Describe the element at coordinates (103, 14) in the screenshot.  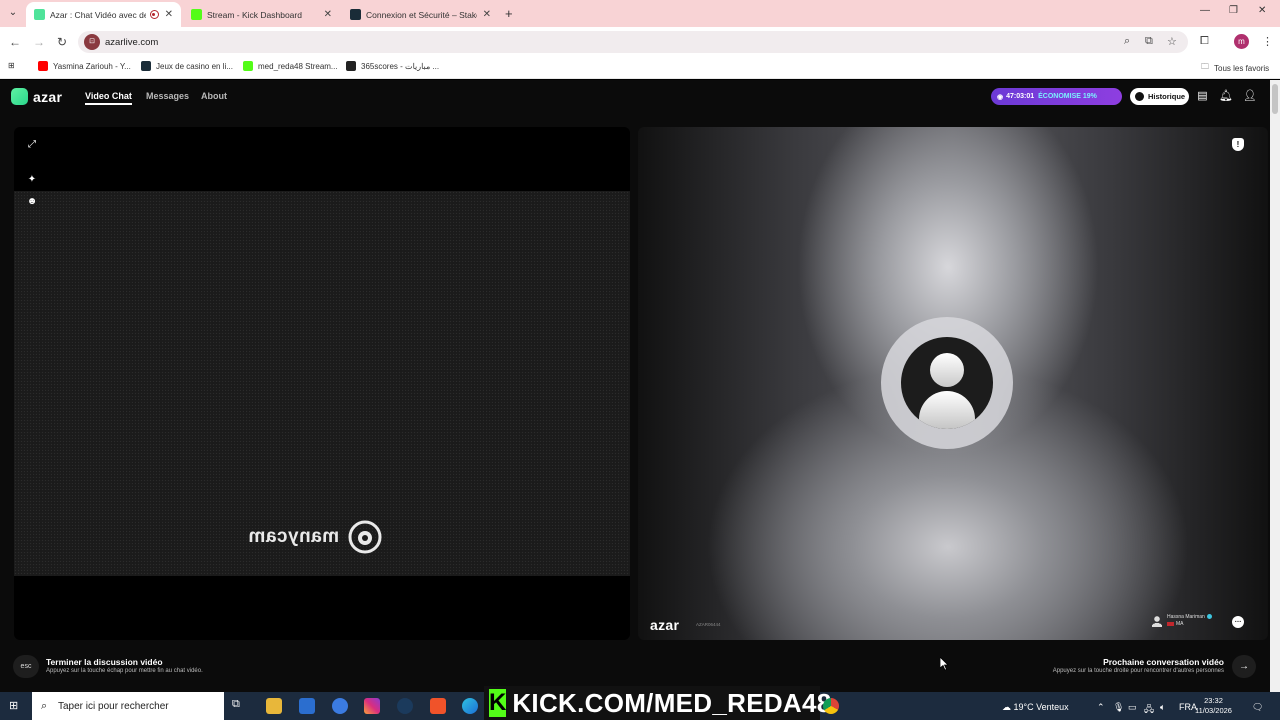
I see `tab-azar: Azar : Chat Vidéo avec des inconnus ✕` at that location.